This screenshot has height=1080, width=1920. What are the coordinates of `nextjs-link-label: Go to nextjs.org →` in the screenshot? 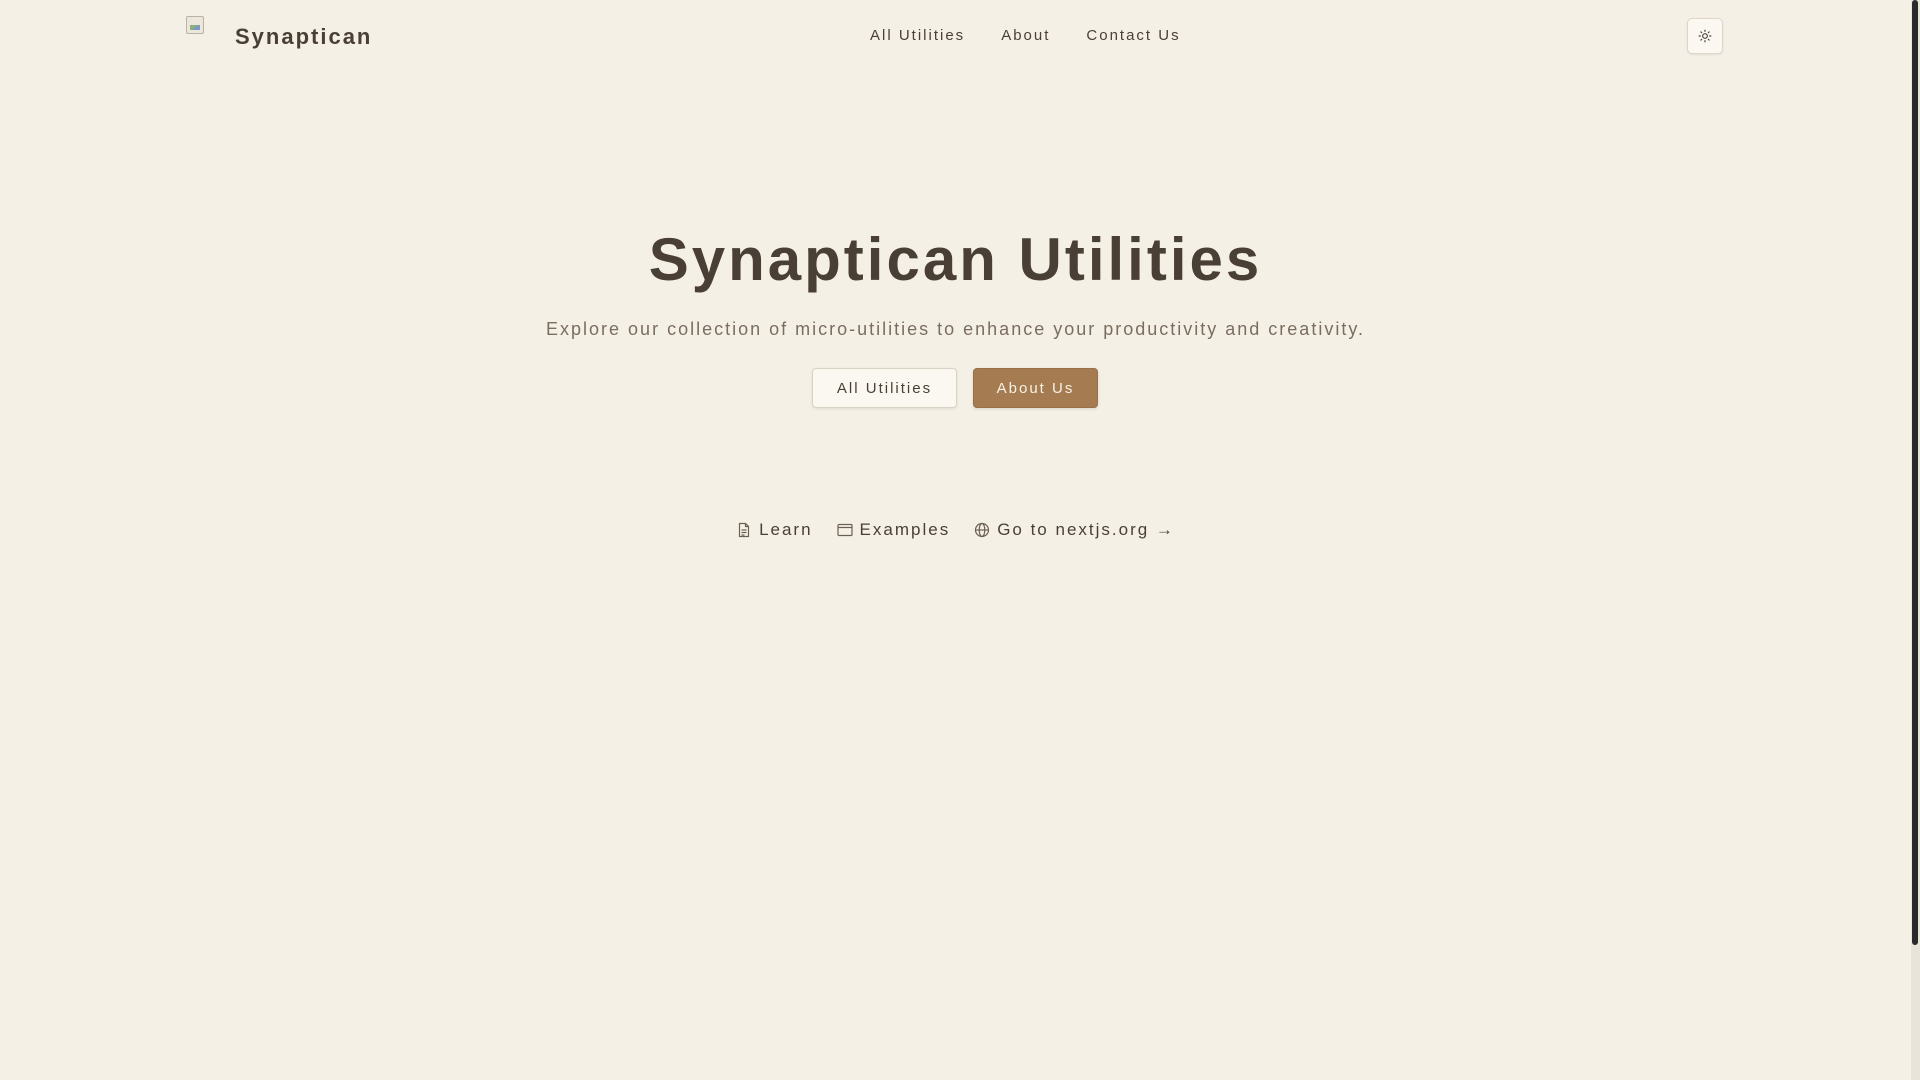 It's located at (1086, 529).